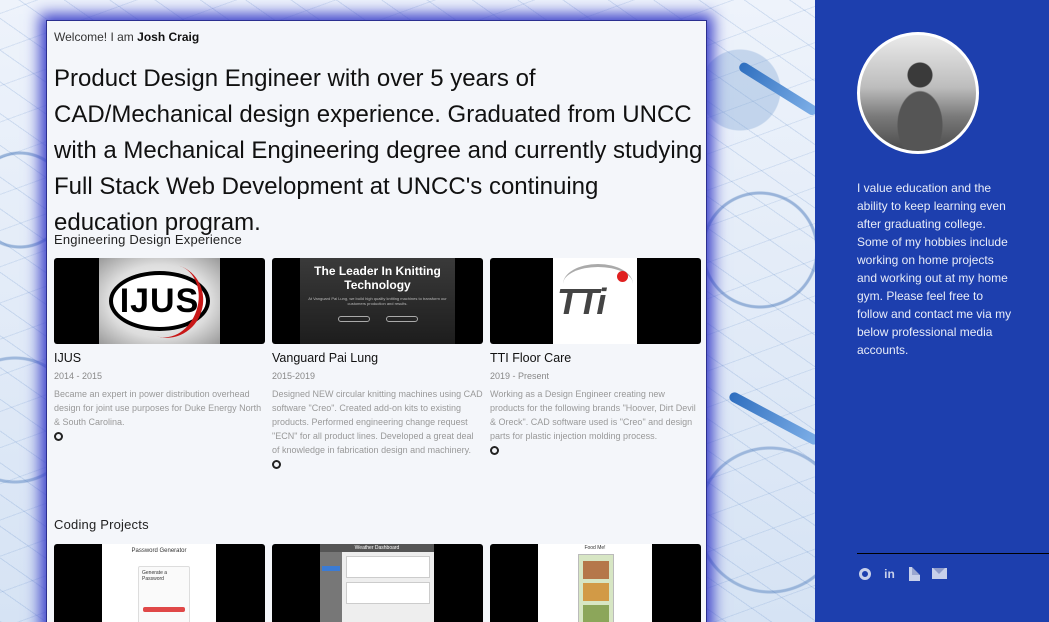  Describe the element at coordinates (953, 553) in the screenshot. I see `divider` at that location.